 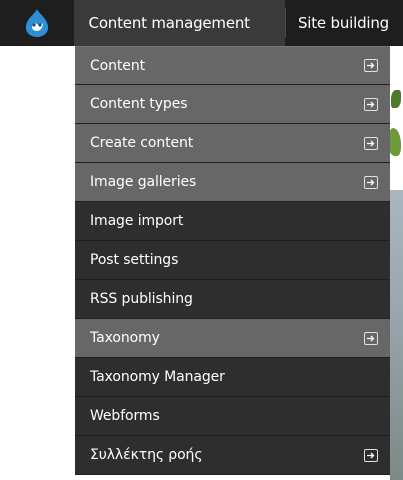 I want to click on menu-item: Content, so click(x=232, y=65).